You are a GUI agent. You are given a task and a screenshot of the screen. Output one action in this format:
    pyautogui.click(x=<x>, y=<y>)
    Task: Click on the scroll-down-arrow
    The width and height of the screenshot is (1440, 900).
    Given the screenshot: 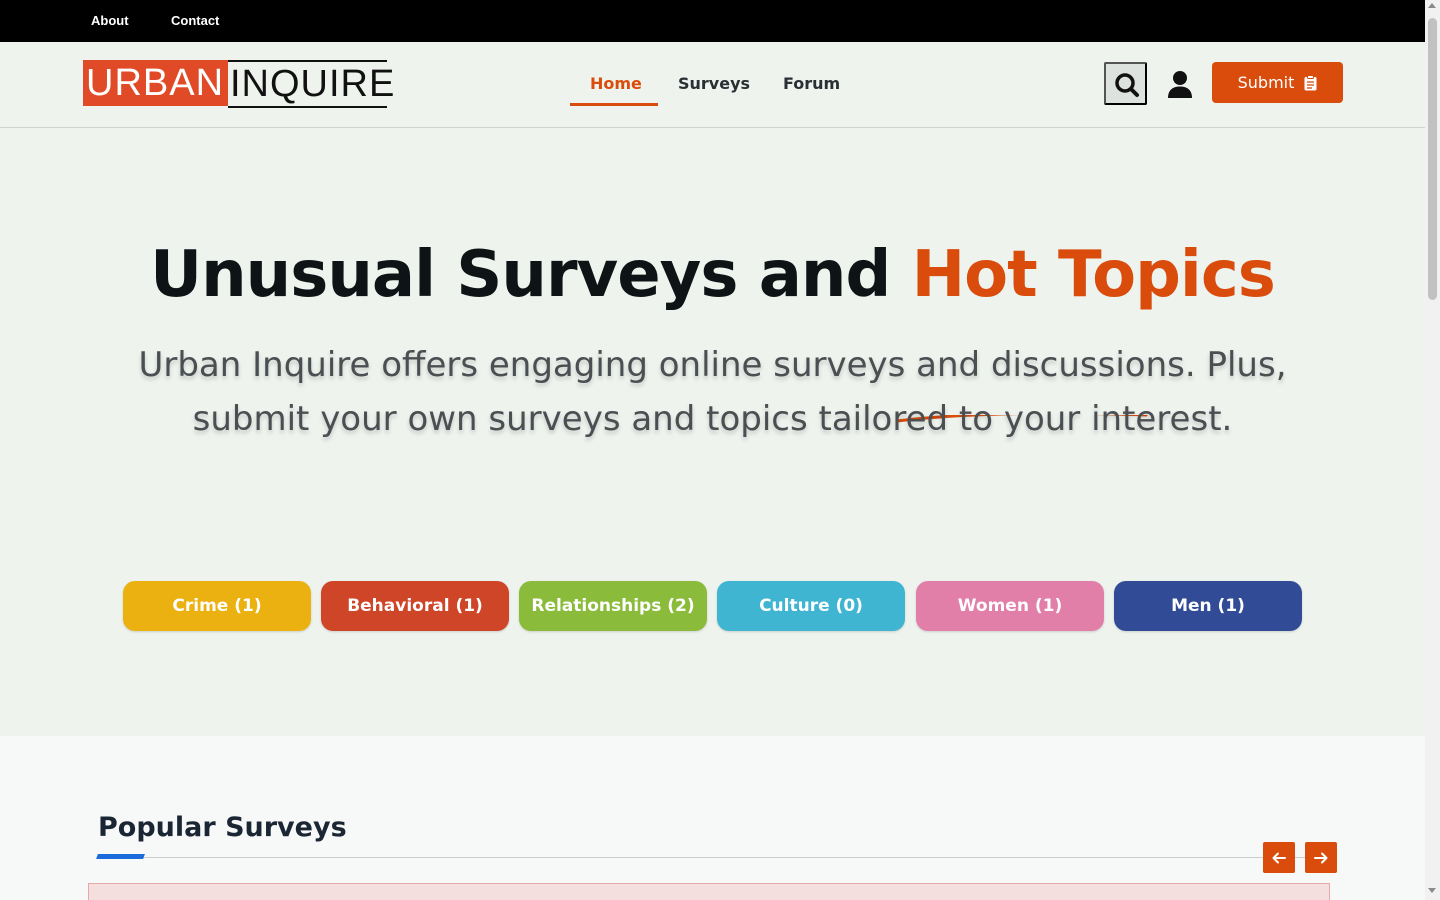 What is the action you would take?
    pyautogui.click(x=1432, y=890)
    